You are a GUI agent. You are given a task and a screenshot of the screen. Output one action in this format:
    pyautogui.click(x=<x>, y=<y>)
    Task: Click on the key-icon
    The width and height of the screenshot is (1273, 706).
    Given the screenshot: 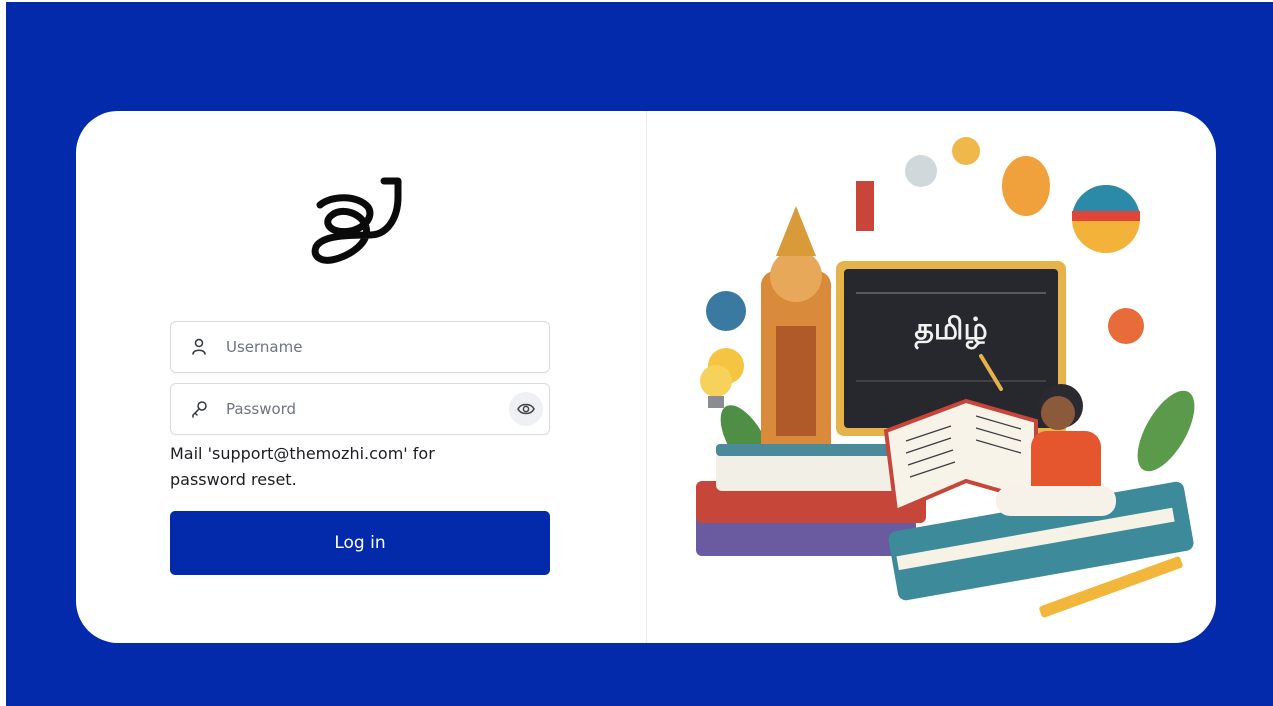 What is the action you would take?
    pyautogui.click(x=199, y=409)
    